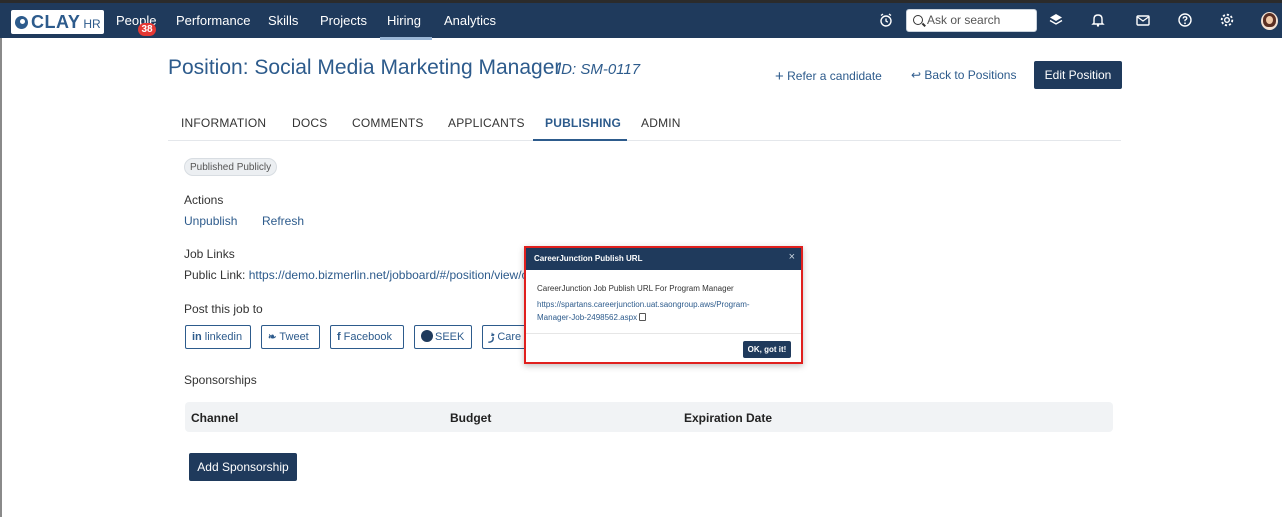 The height and width of the screenshot is (517, 1282). What do you see at coordinates (427, 336) in the screenshot?
I see `seek-icon` at bounding box center [427, 336].